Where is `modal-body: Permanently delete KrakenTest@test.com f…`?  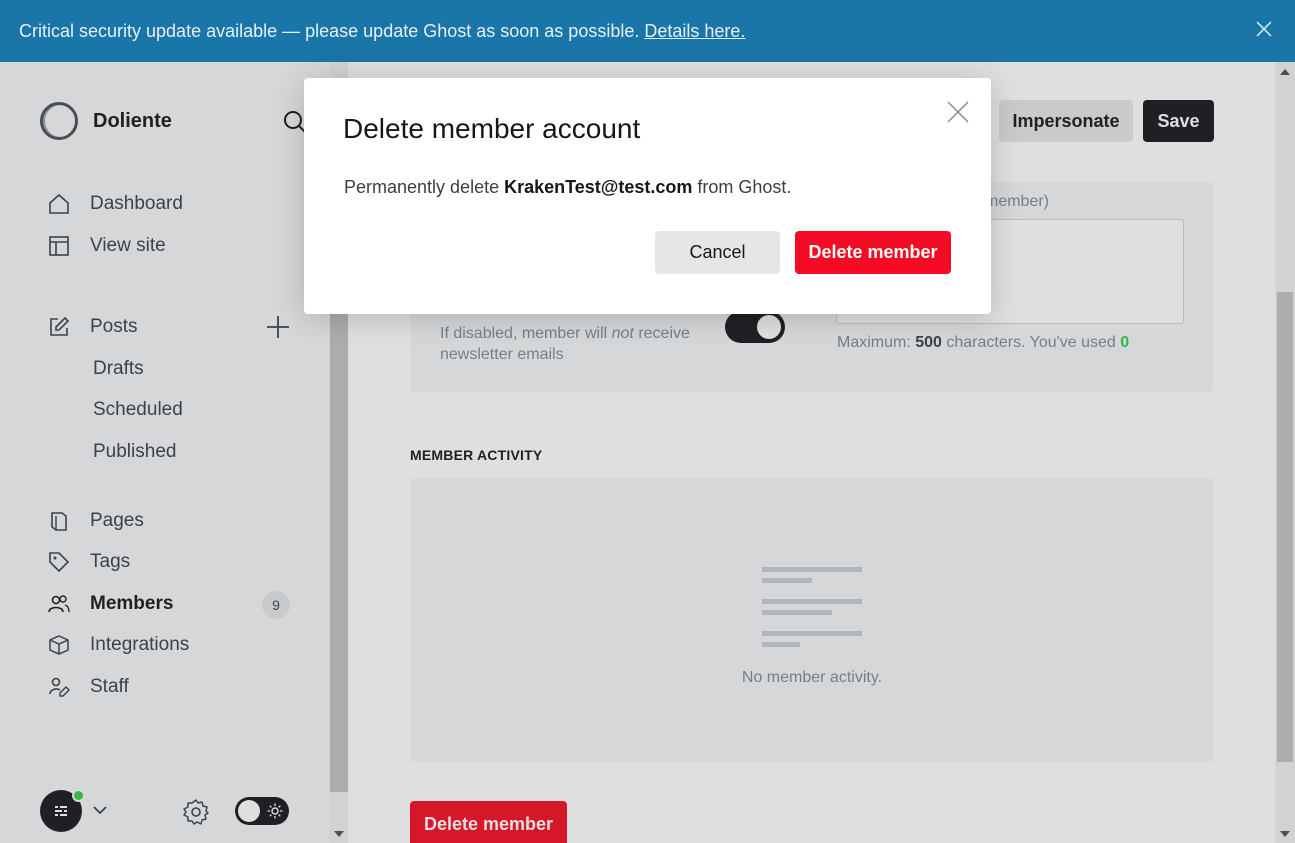 modal-body: Permanently delete KrakenTest@test.com f… is located at coordinates (568, 187).